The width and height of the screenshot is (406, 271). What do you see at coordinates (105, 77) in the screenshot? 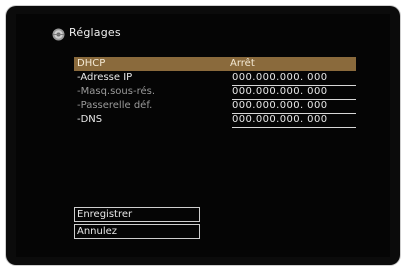
I see `row-label: -Adresse IP` at bounding box center [105, 77].